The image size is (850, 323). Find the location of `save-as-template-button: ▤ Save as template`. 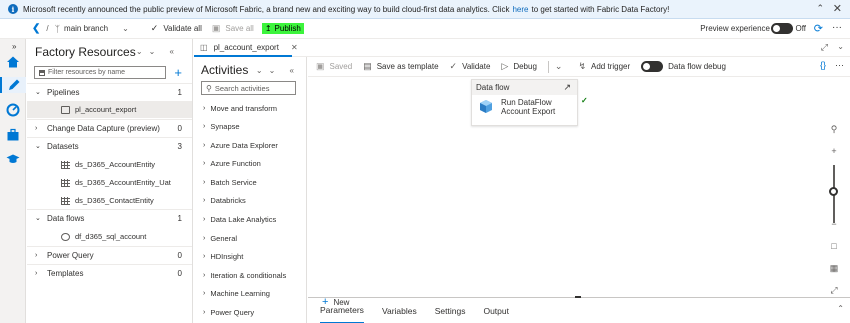

save-as-template-button: ▤ Save as template is located at coordinates (400, 66).